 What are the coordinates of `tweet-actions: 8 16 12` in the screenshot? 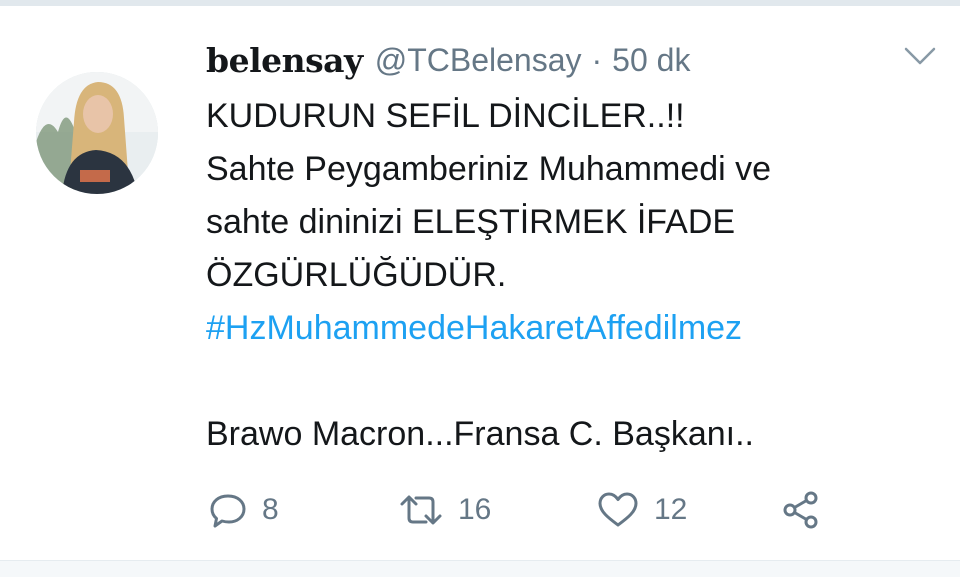 It's located at (528, 510).